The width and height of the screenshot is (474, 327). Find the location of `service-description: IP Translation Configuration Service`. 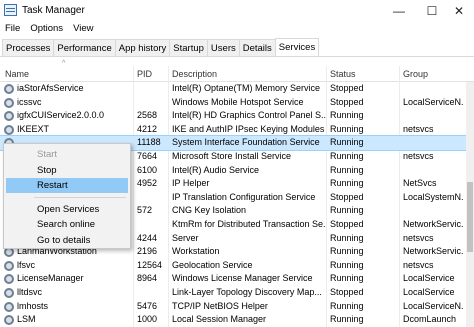

service-description: IP Translation Configuration Service is located at coordinates (244, 196).